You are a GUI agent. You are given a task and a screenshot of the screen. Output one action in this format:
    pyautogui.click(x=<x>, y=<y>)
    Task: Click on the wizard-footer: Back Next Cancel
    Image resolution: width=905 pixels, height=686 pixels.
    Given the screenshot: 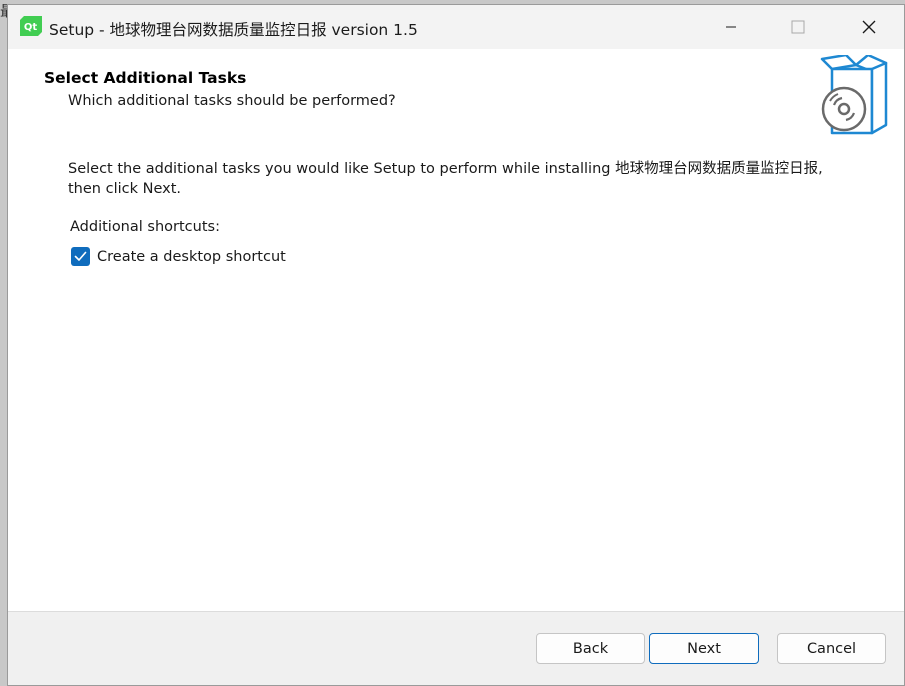 What is the action you would take?
    pyautogui.click(x=456, y=648)
    